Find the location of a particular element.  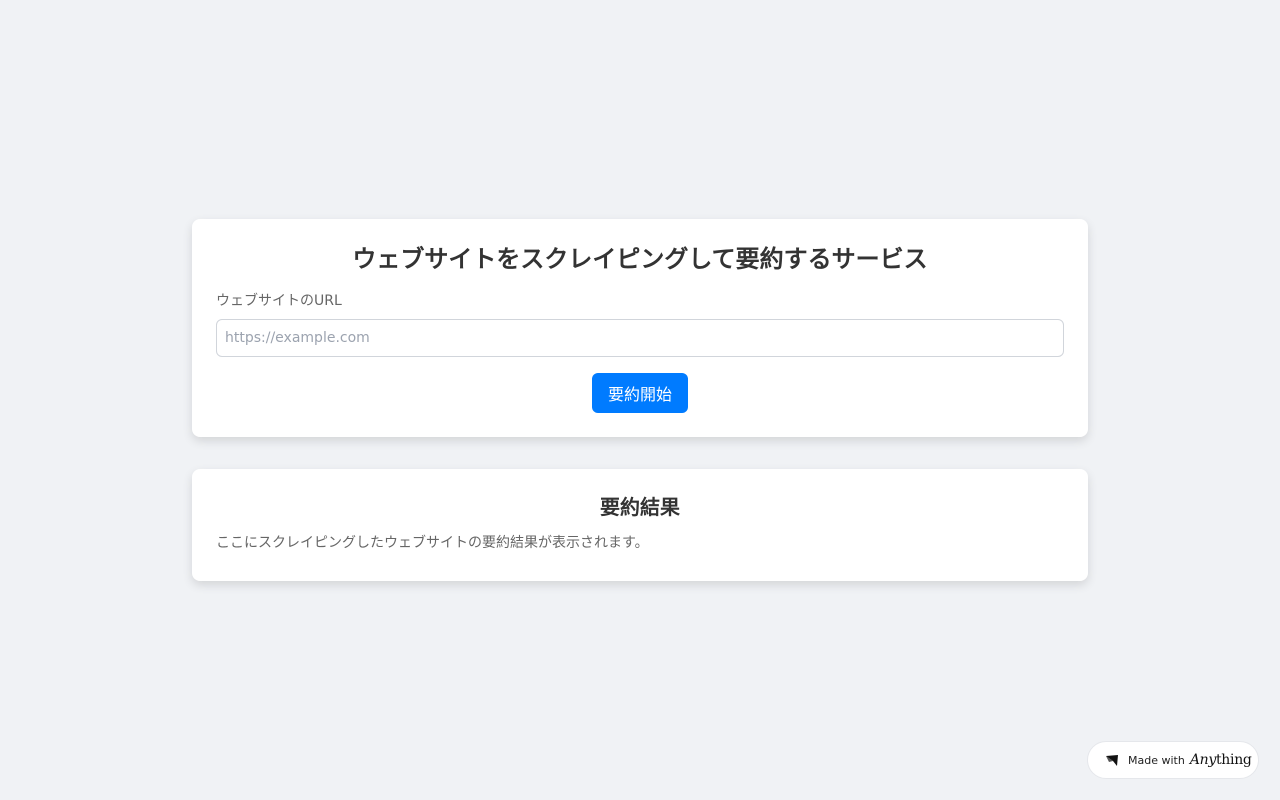

badge-brand-rest: thing is located at coordinates (1233, 760).